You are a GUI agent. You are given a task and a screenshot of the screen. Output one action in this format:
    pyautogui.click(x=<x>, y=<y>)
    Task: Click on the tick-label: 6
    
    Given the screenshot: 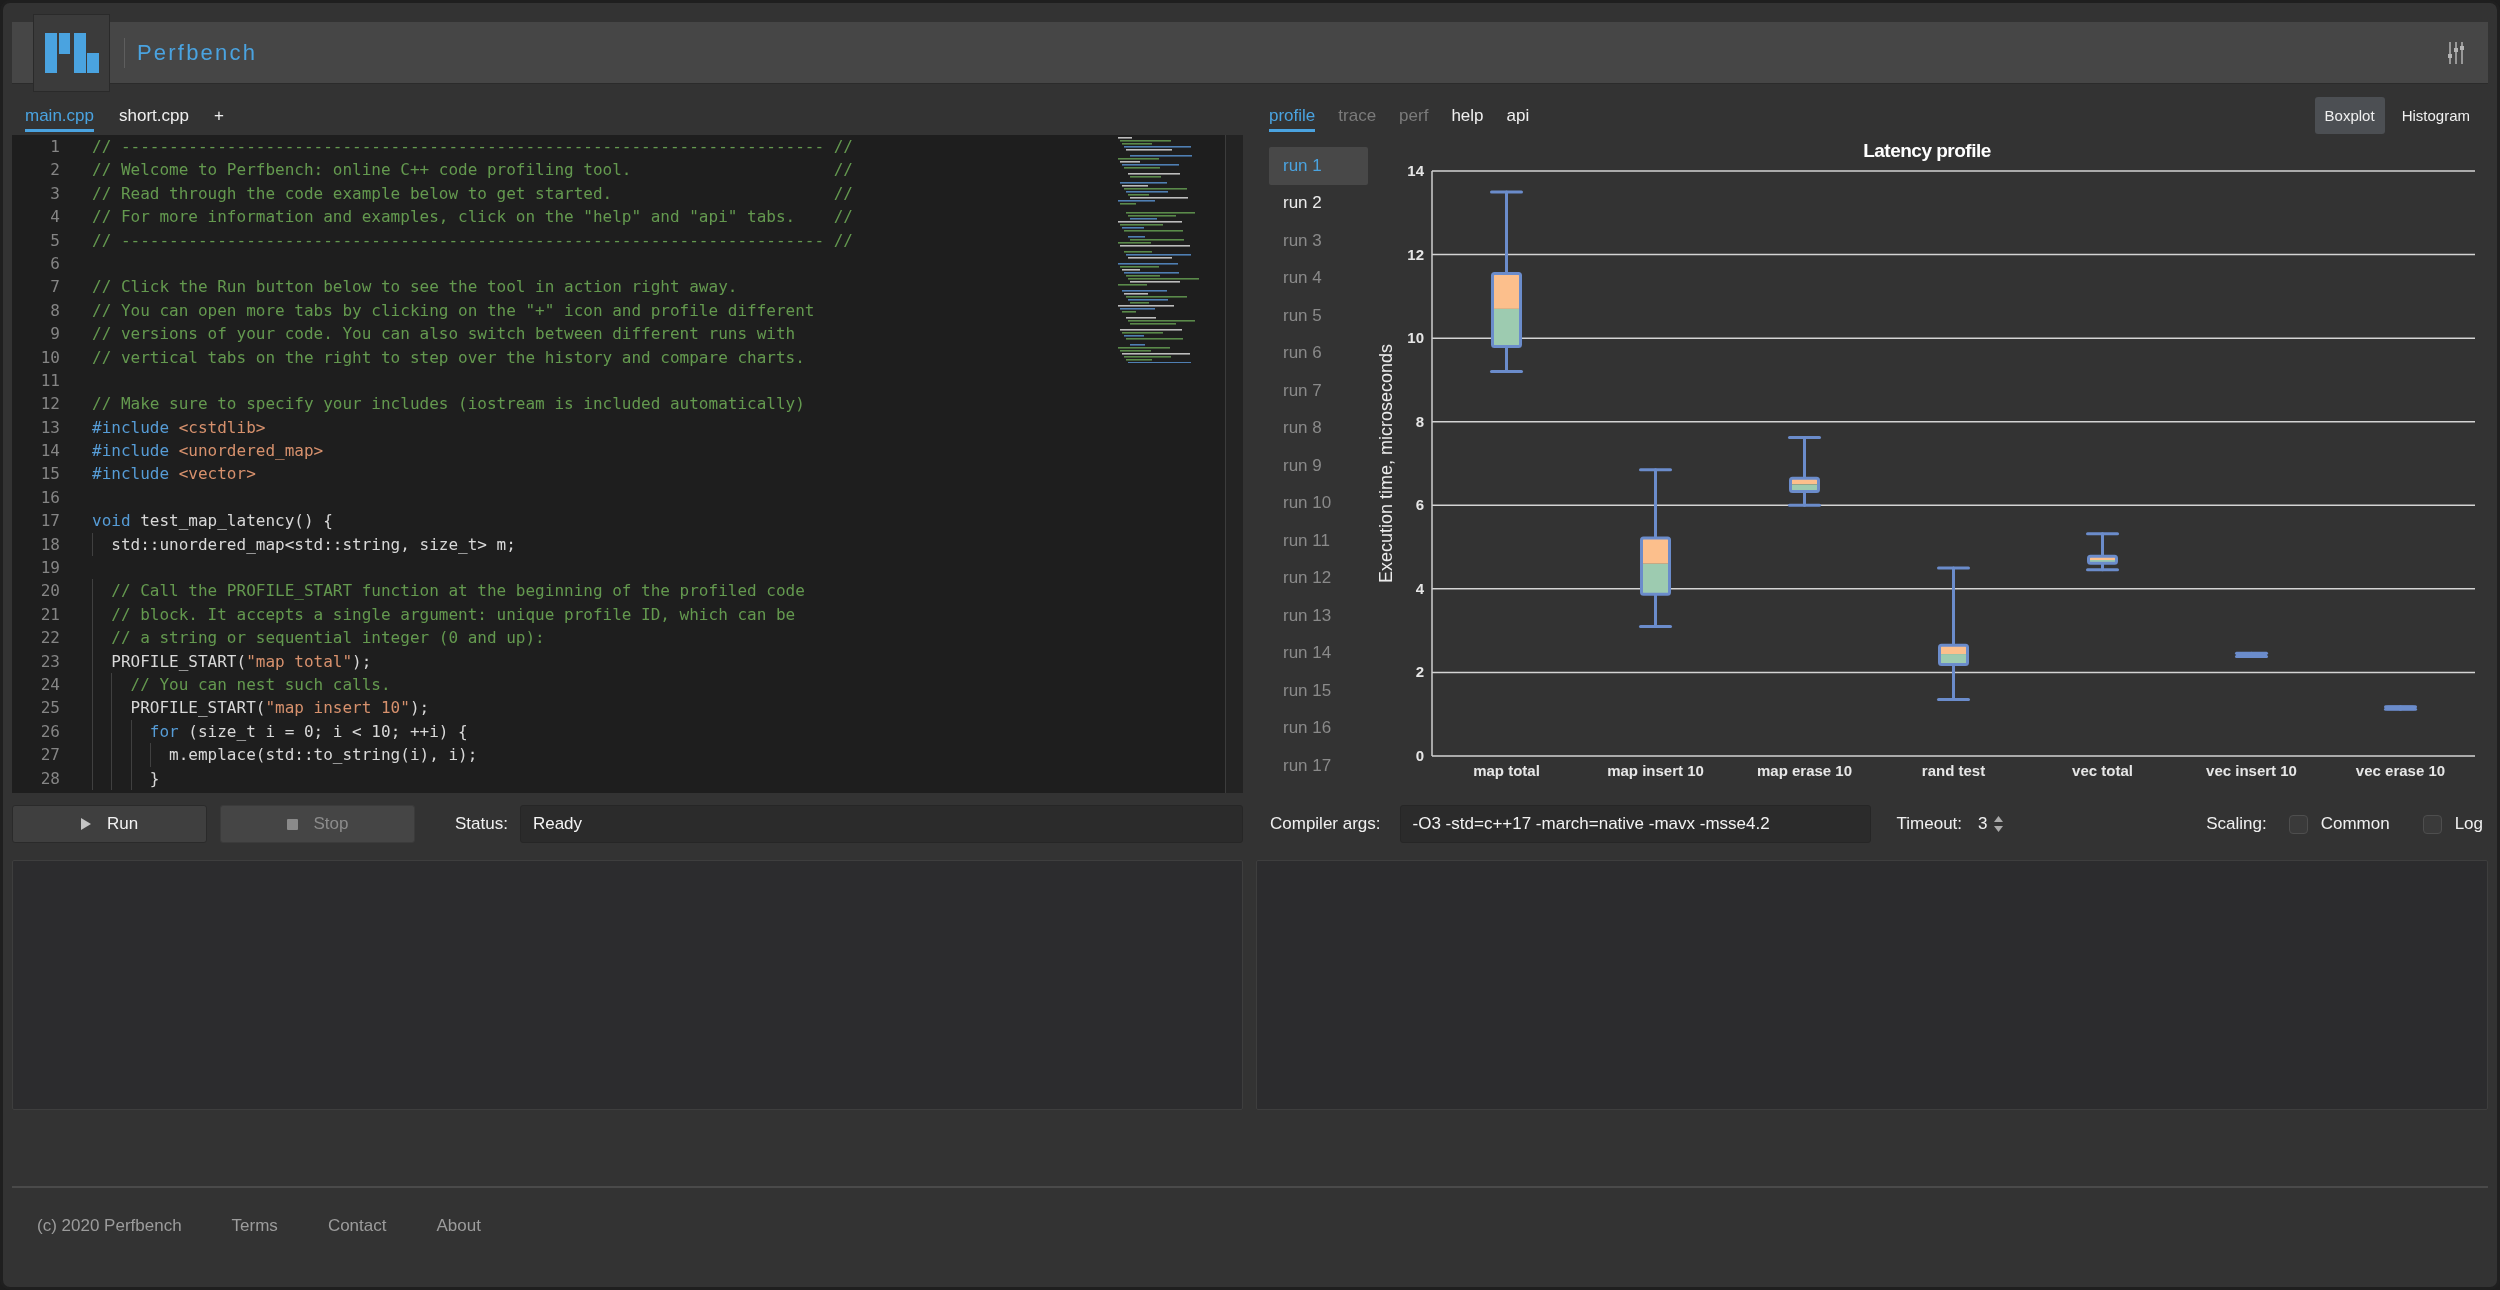 What is the action you would take?
    pyautogui.click(x=1419, y=505)
    